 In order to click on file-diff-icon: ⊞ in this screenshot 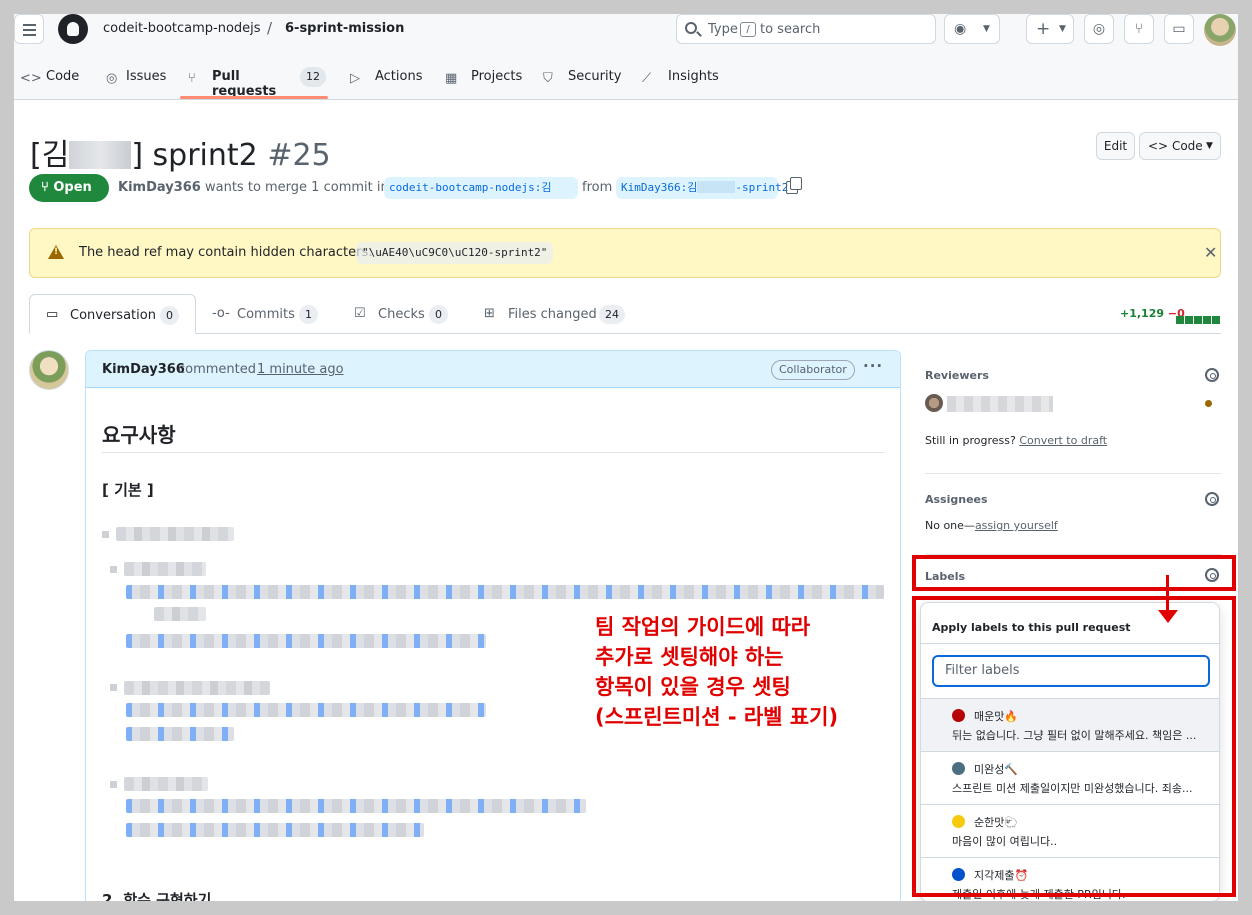, I will do `click(489, 313)`.